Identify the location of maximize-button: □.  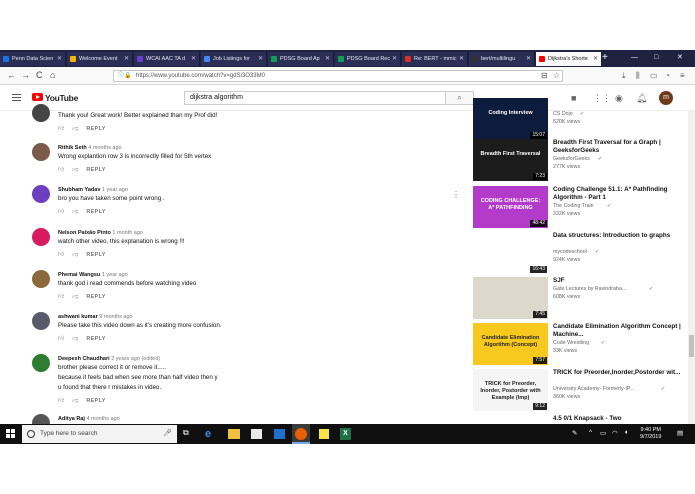
(656, 58).